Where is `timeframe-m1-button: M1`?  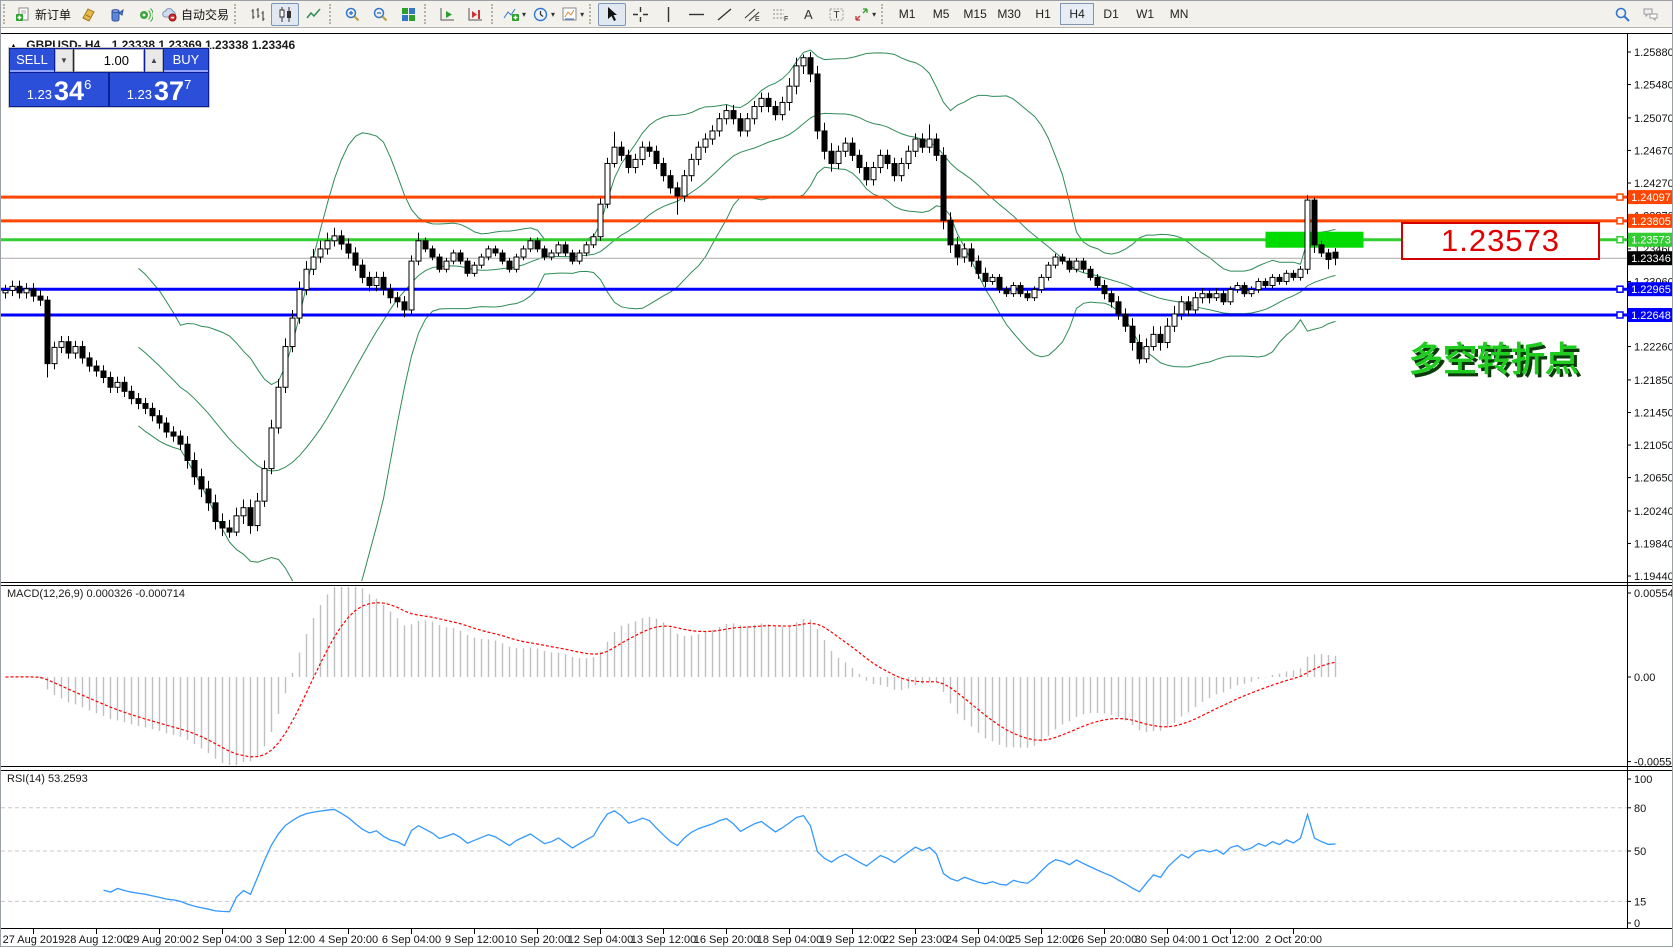
timeframe-m1-button: M1 is located at coordinates (907, 14).